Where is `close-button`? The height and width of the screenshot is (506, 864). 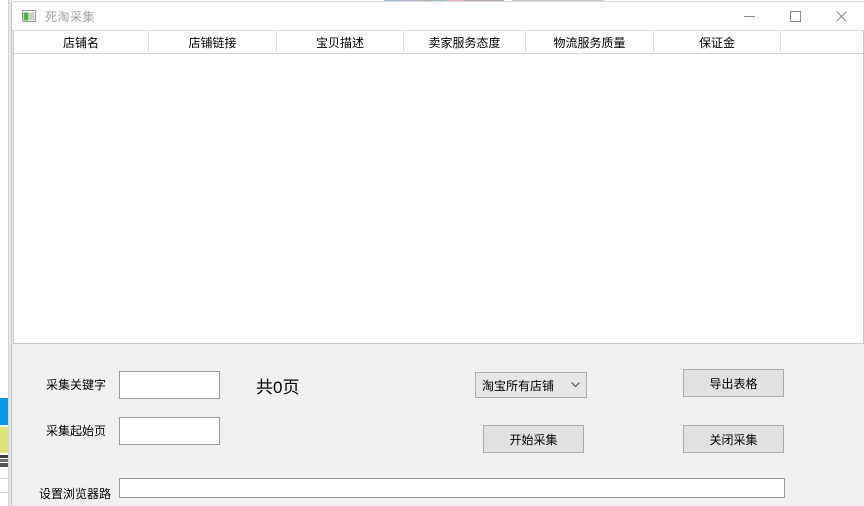
close-button is located at coordinates (841, 16).